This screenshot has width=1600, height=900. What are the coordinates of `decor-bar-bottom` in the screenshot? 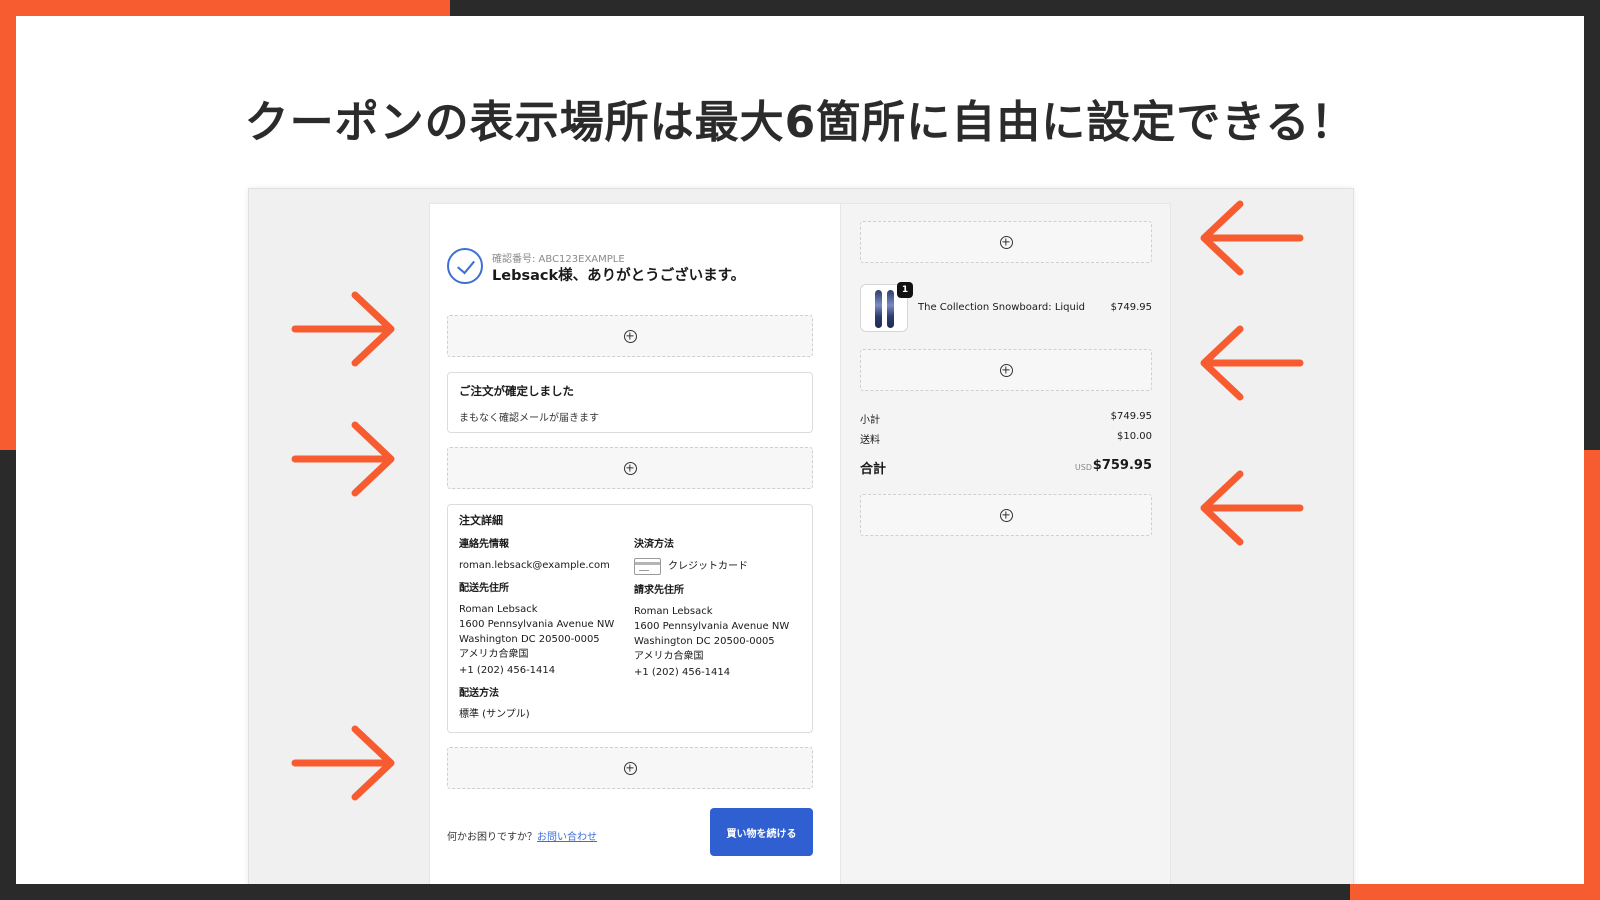 It's located at (1475, 892).